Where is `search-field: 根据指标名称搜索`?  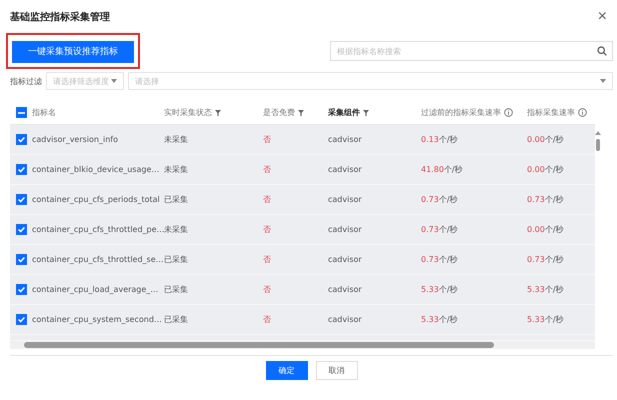 search-field: 根据指标名称搜索 is located at coordinates (471, 51).